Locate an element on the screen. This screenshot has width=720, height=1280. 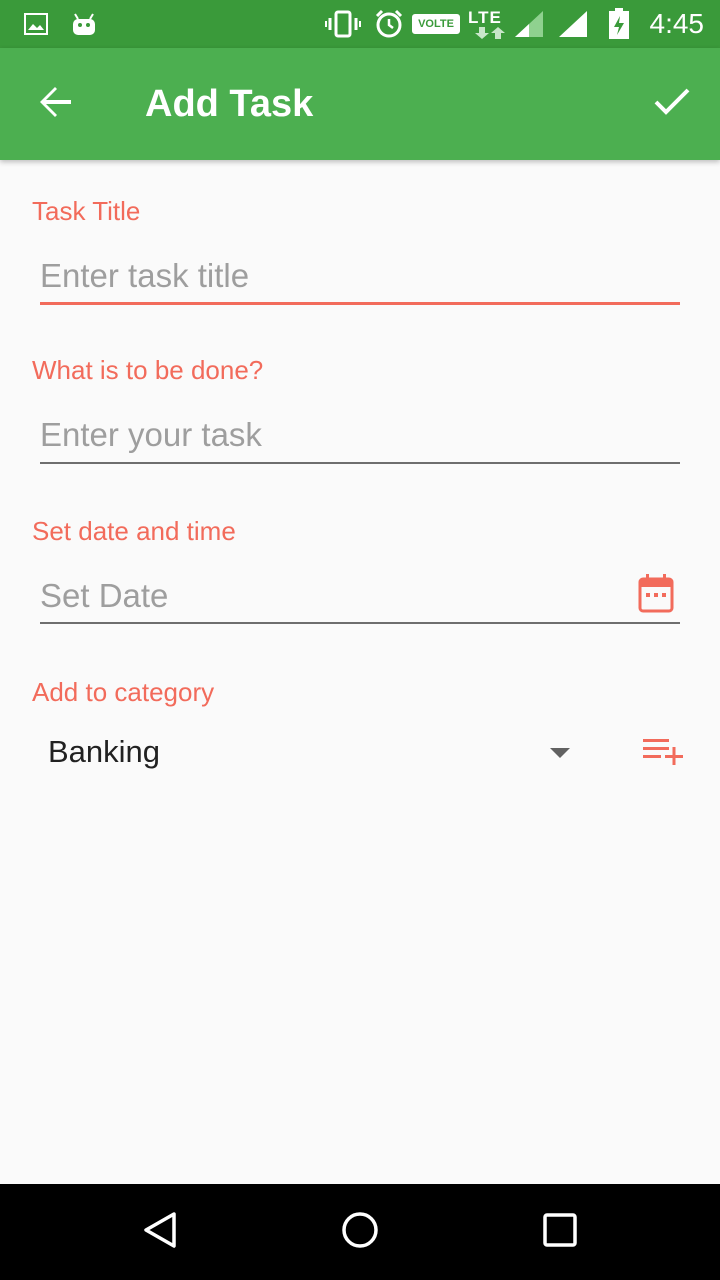
task-title-input is located at coordinates (360, 276).